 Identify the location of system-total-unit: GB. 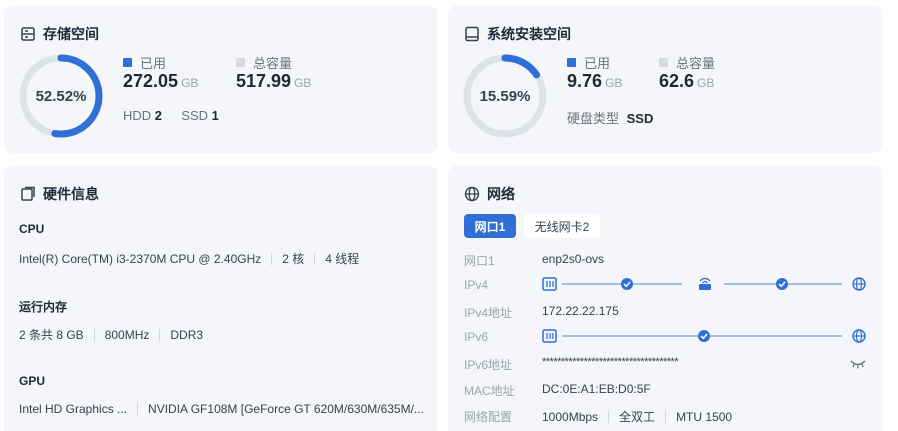
(706, 83).